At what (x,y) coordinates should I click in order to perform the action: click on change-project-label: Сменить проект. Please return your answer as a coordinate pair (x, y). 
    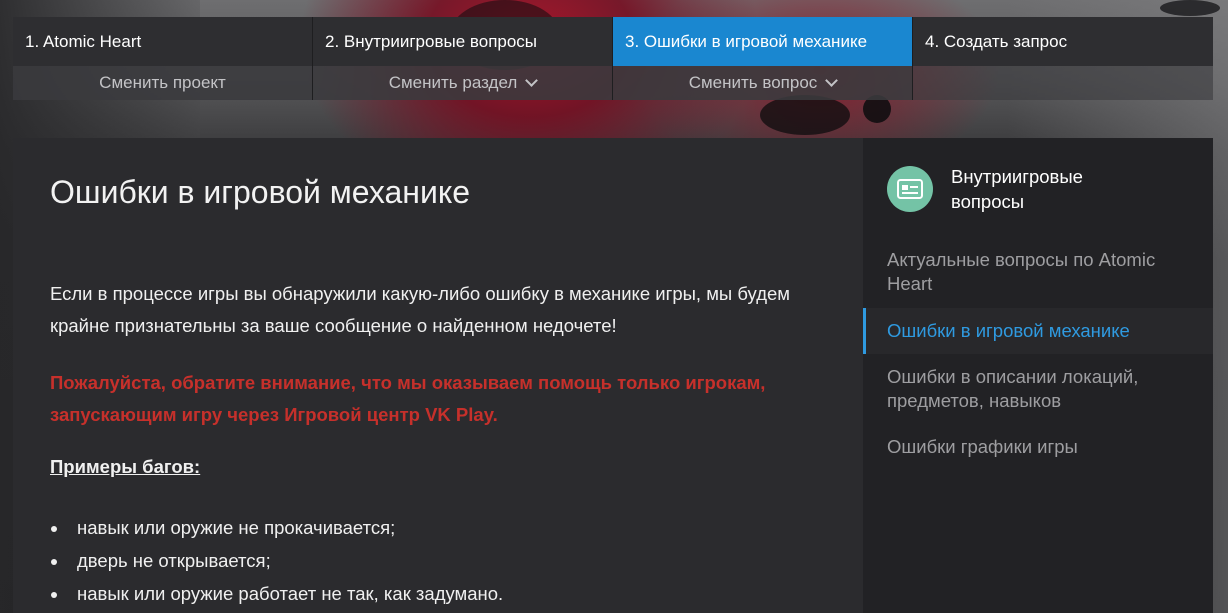
    Looking at the image, I should click on (162, 82).